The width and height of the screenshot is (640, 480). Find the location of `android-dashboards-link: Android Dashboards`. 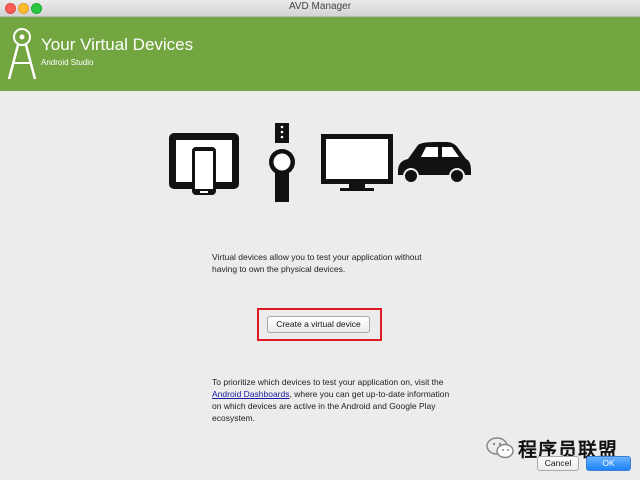

android-dashboards-link: Android Dashboards is located at coordinates (251, 394).